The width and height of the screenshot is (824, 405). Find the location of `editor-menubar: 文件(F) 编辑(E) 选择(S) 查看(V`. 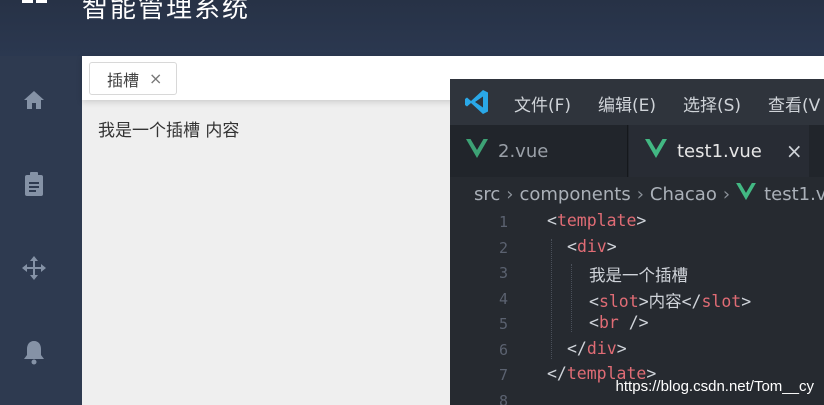

editor-menubar: 文件(F) 编辑(E) 选择(S) 查看(V is located at coordinates (637, 102).